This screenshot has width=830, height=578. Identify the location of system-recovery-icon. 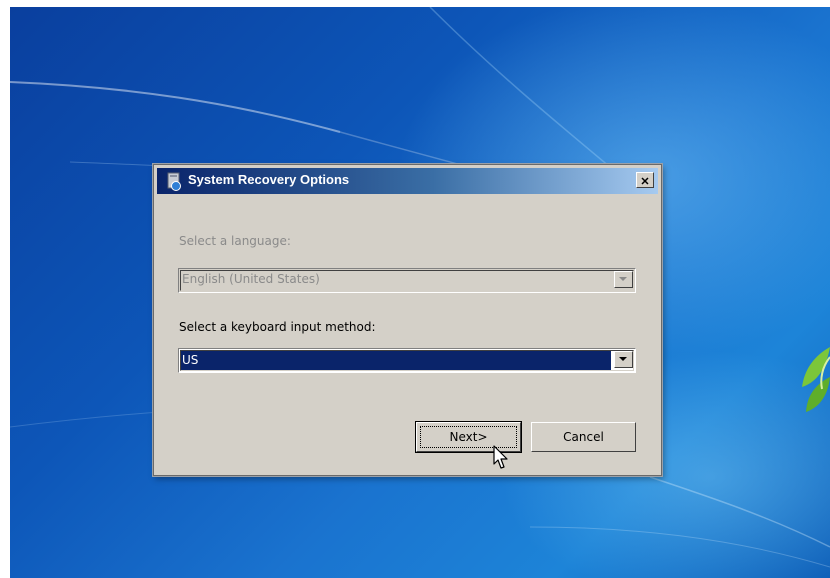
(174, 181).